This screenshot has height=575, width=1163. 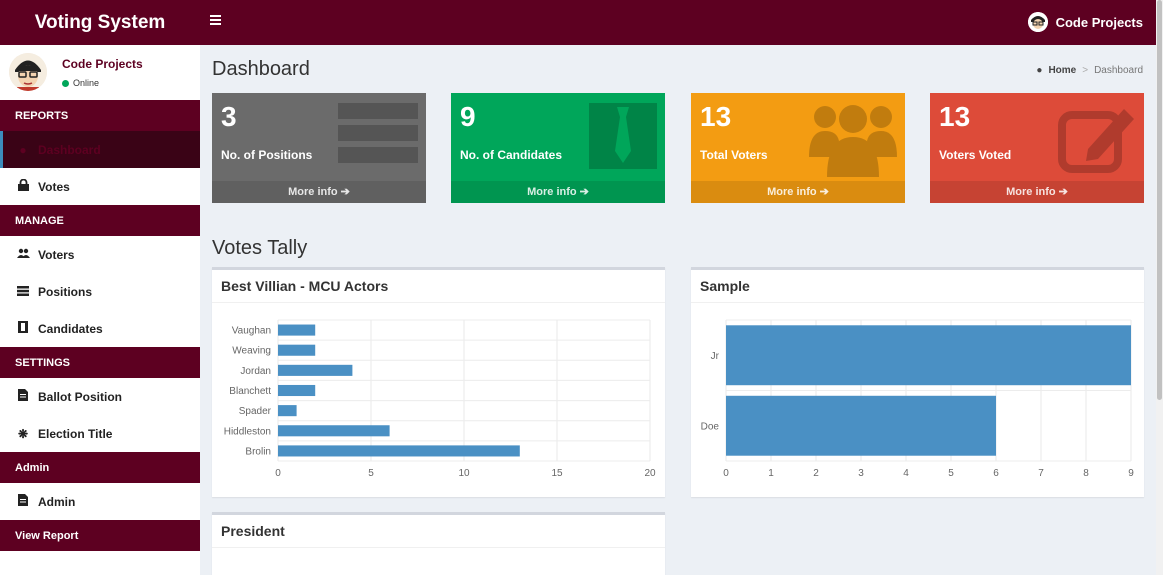 I want to click on chart-title: Best Villian - MCU Actors, so click(x=438, y=286).